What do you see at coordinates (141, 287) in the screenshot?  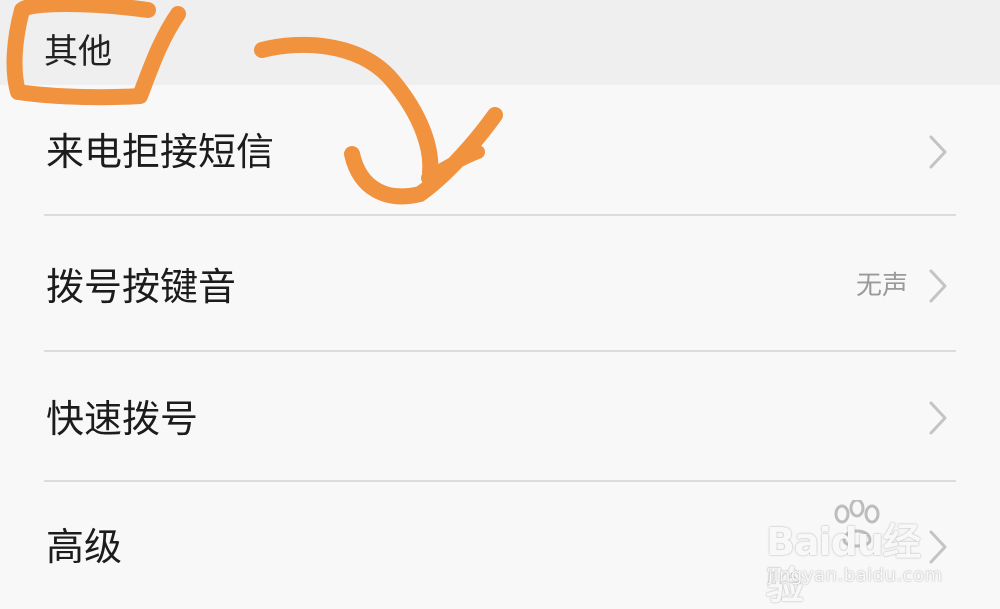 I see `row-label: 拨号按键音` at bounding box center [141, 287].